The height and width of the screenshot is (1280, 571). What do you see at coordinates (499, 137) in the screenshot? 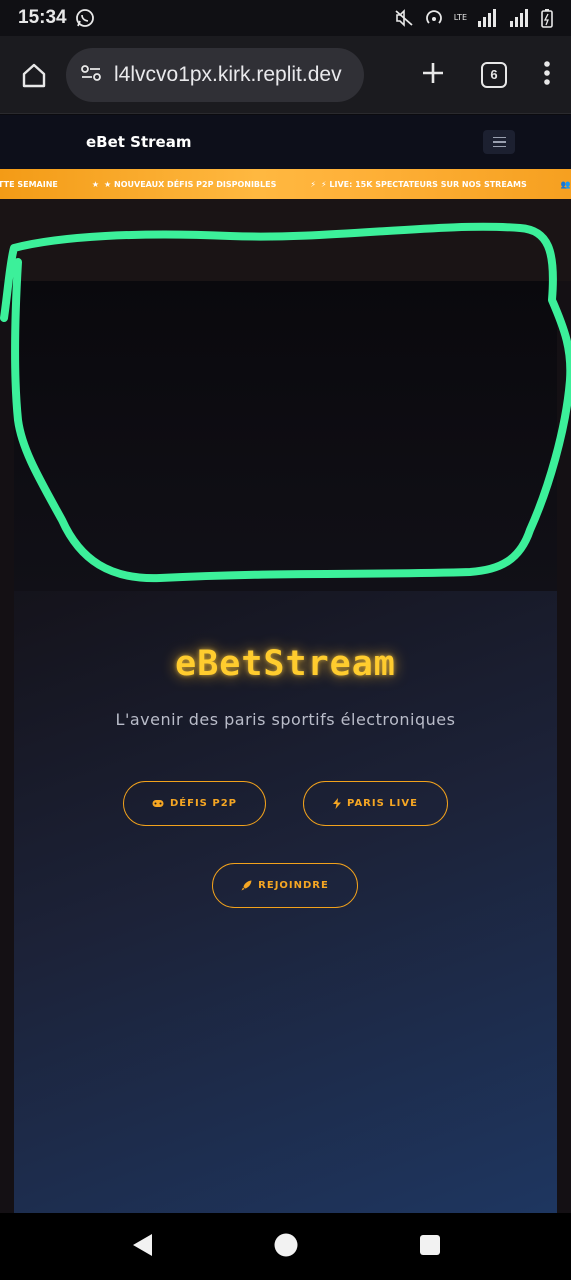
I see `hamburger-icon` at bounding box center [499, 137].